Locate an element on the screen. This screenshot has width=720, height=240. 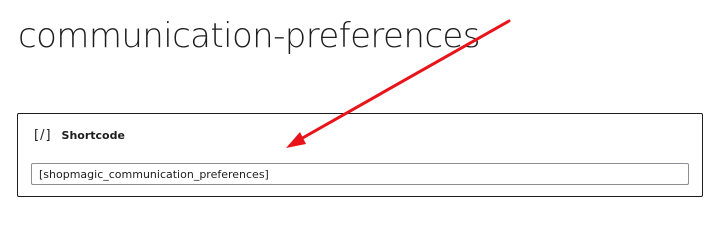
shortcode-icon: [/] is located at coordinates (43, 135).